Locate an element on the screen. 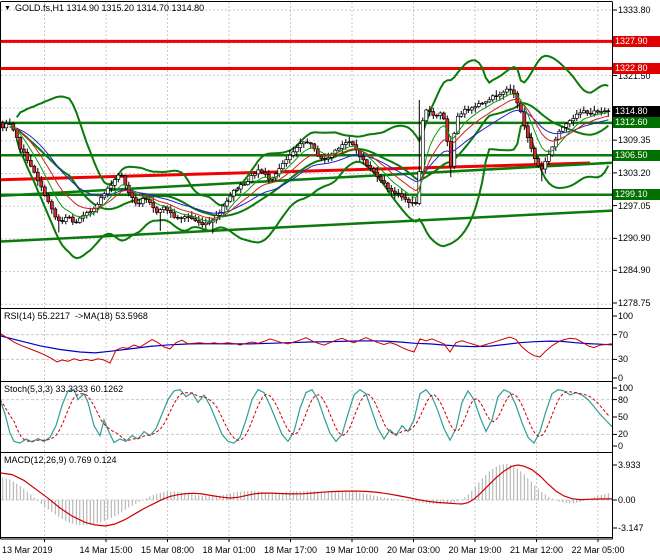 Image resolution: width=660 pixels, height=560 pixels. macd-axis-label: 3.933 is located at coordinates (629, 465).